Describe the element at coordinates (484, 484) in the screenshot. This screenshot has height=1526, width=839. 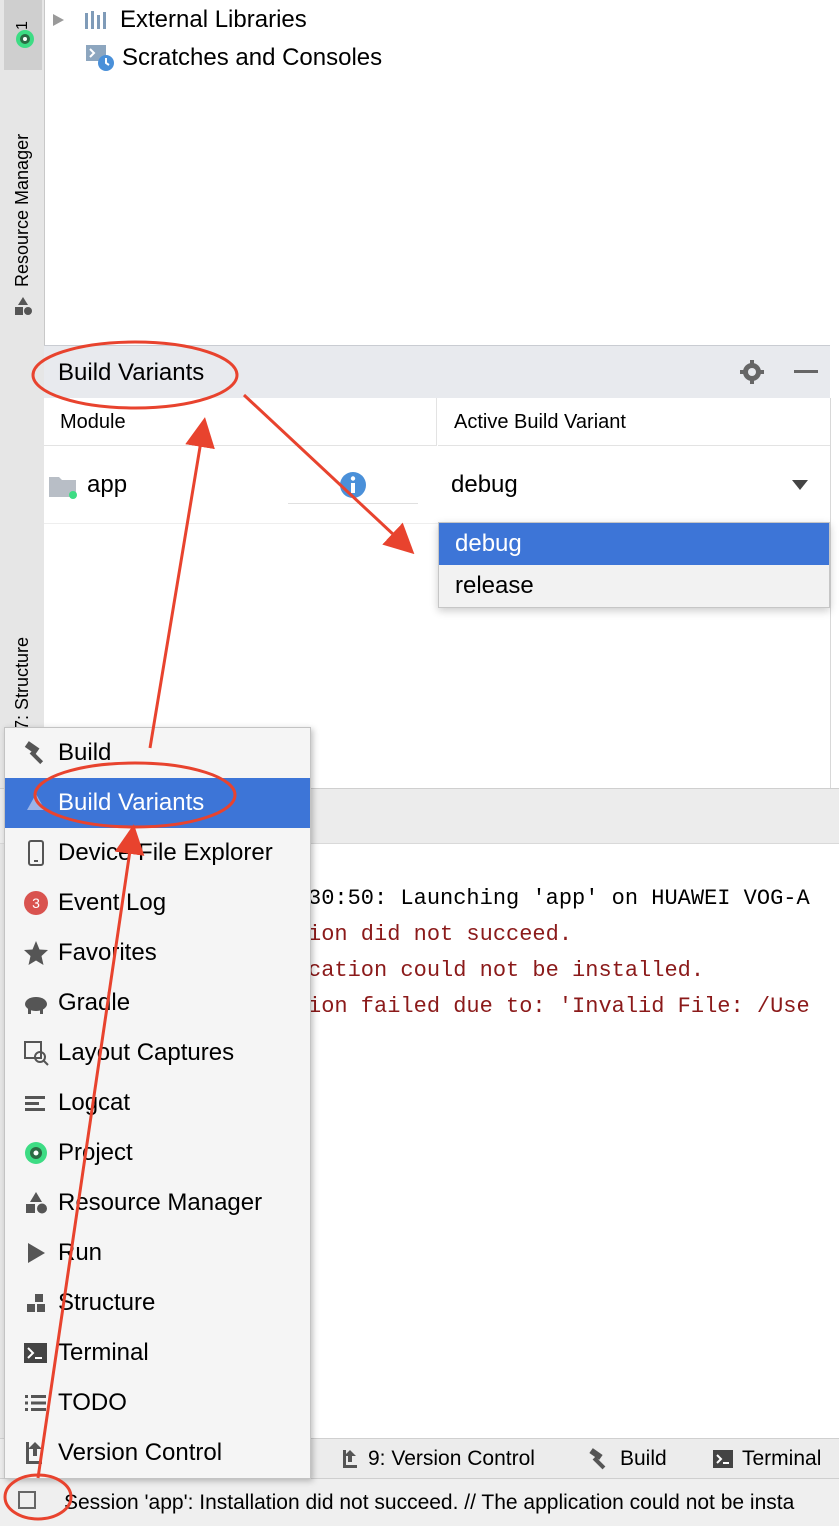
I see `selected-variant-value: debug` at that location.